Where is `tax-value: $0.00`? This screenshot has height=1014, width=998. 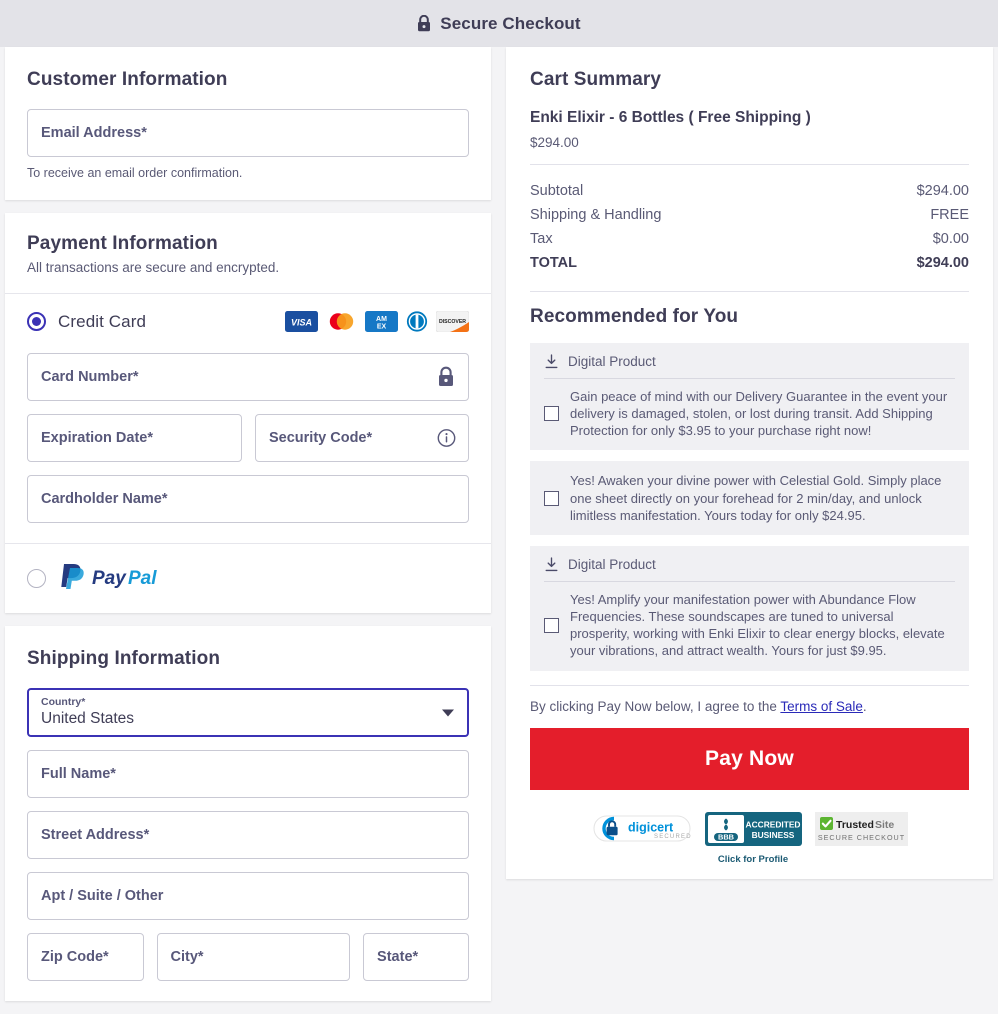 tax-value: $0.00 is located at coordinates (950, 239).